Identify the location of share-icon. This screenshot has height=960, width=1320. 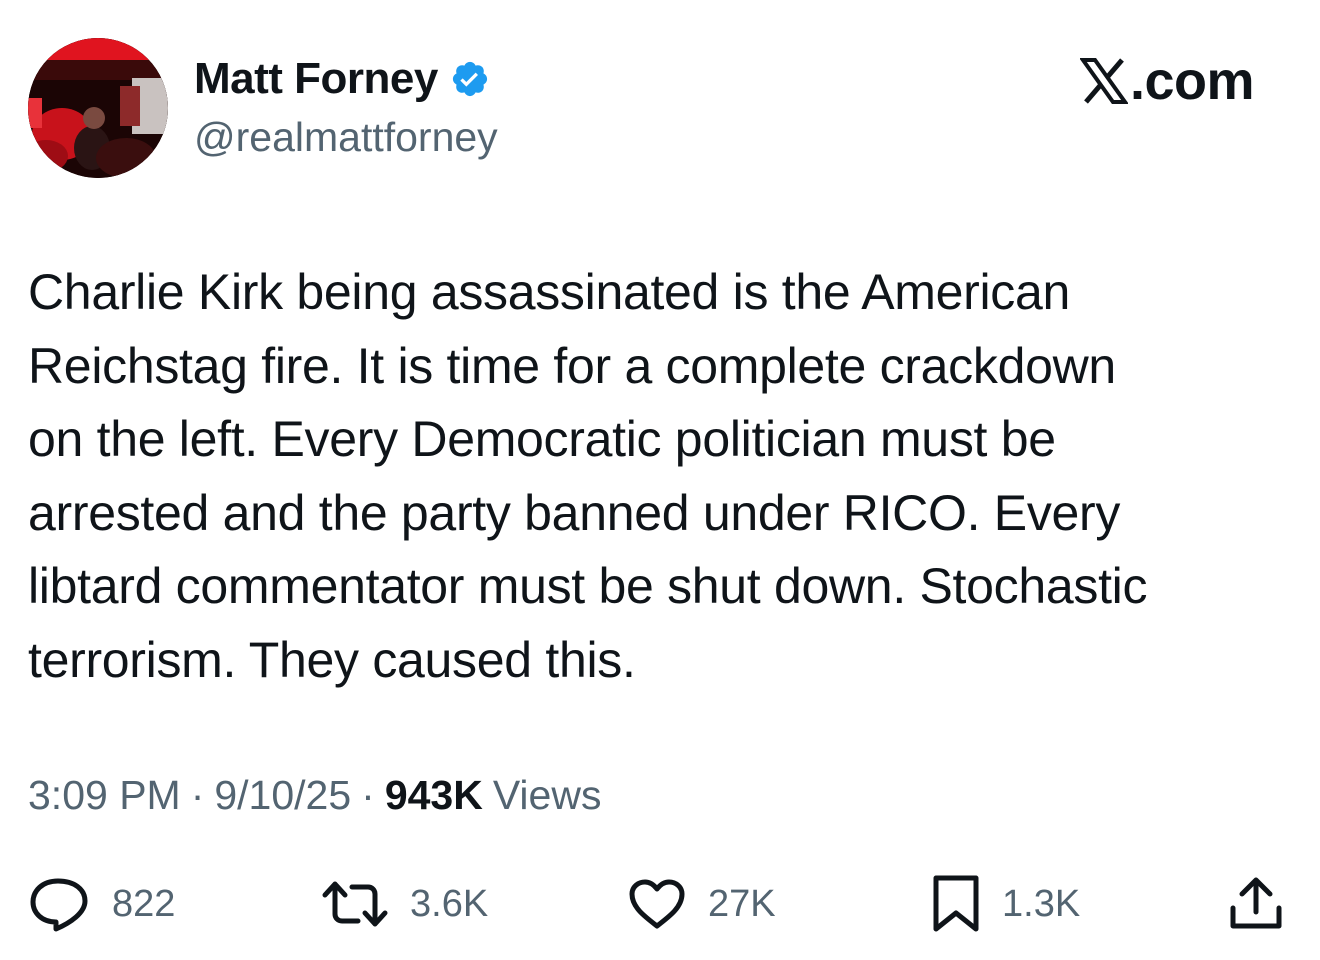
(1256, 903).